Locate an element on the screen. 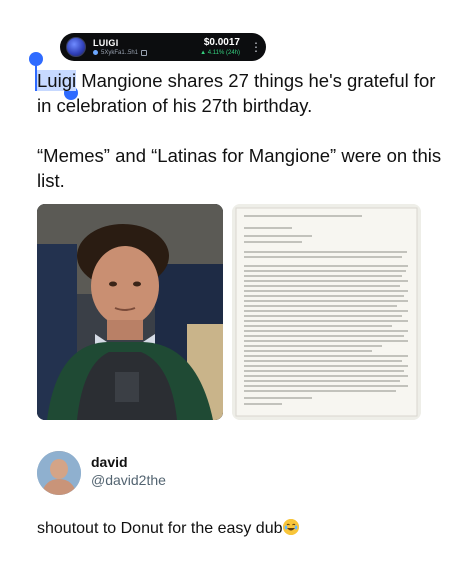 The width and height of the screenshot is (460, 573). copy-icon is located at coordinates (144, 52).